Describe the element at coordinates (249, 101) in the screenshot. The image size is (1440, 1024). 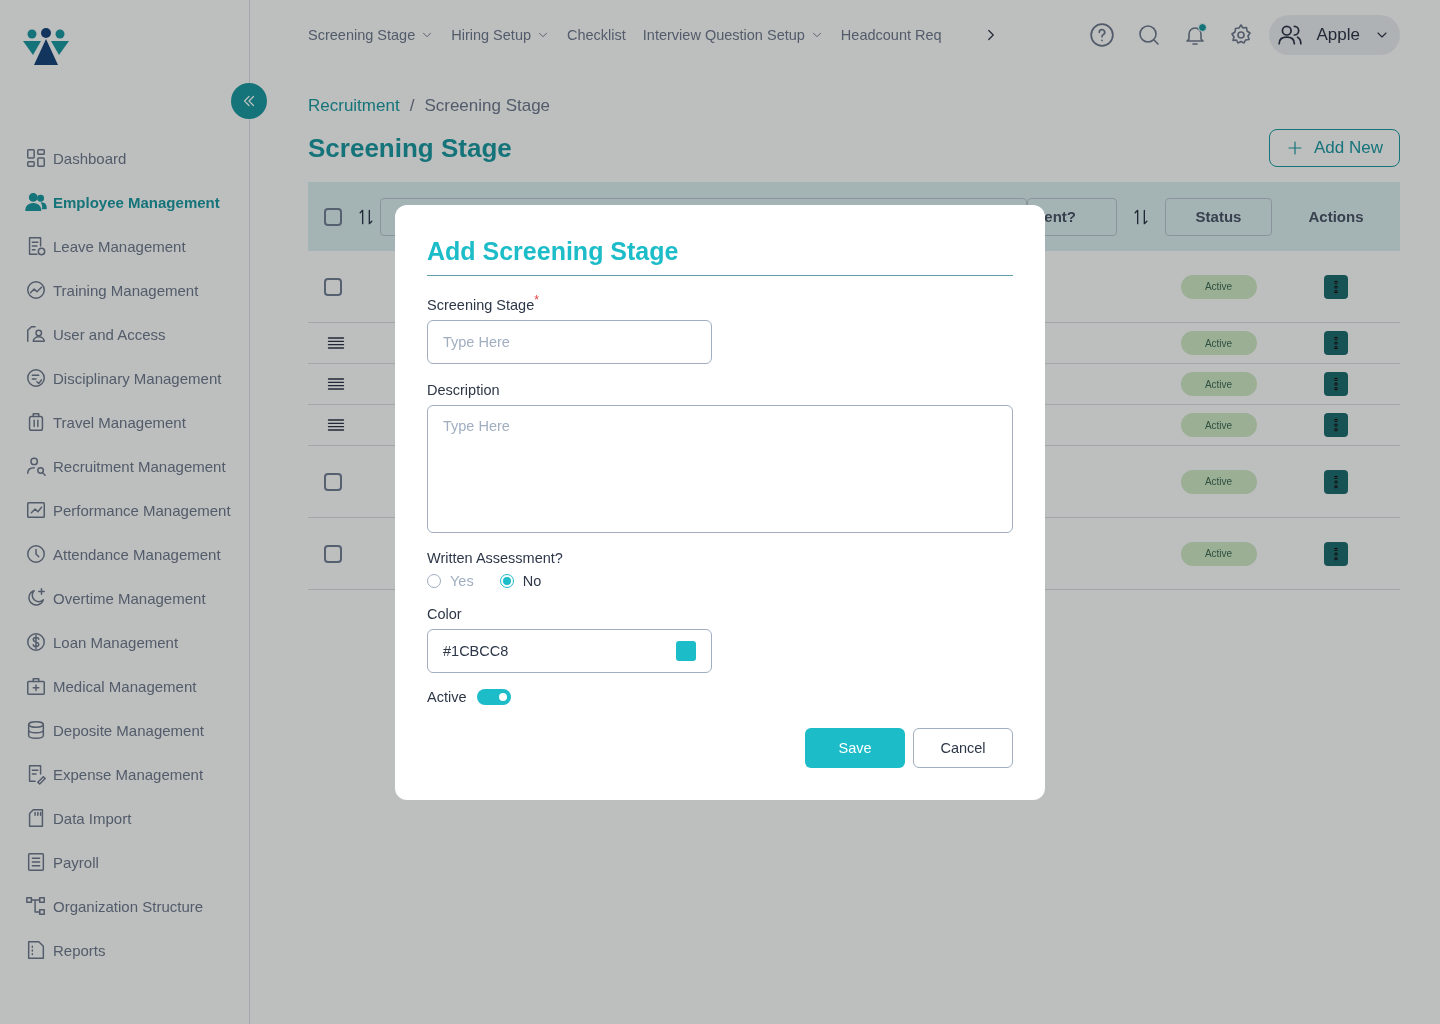
I see `collapse-sidebar-button` at that location.